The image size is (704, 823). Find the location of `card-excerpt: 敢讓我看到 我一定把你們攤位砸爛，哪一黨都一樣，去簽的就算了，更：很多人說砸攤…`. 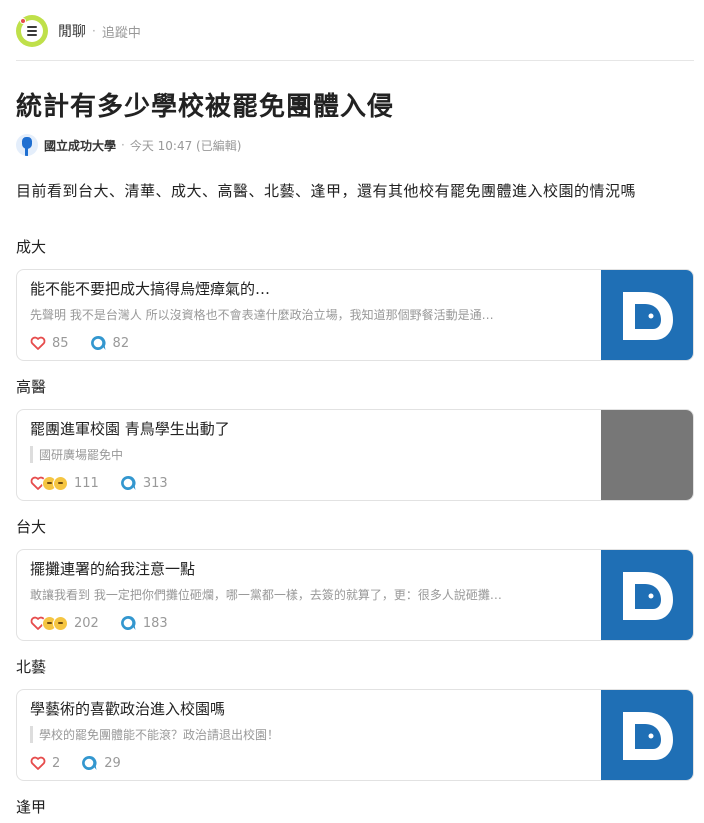

card-excerpt: 敢讓我看到 我一定把你們攤位砸爛，哪一黨都一樣，去簽的就算了，更：很多人說砸攤… is located at coordinates (266, 595).